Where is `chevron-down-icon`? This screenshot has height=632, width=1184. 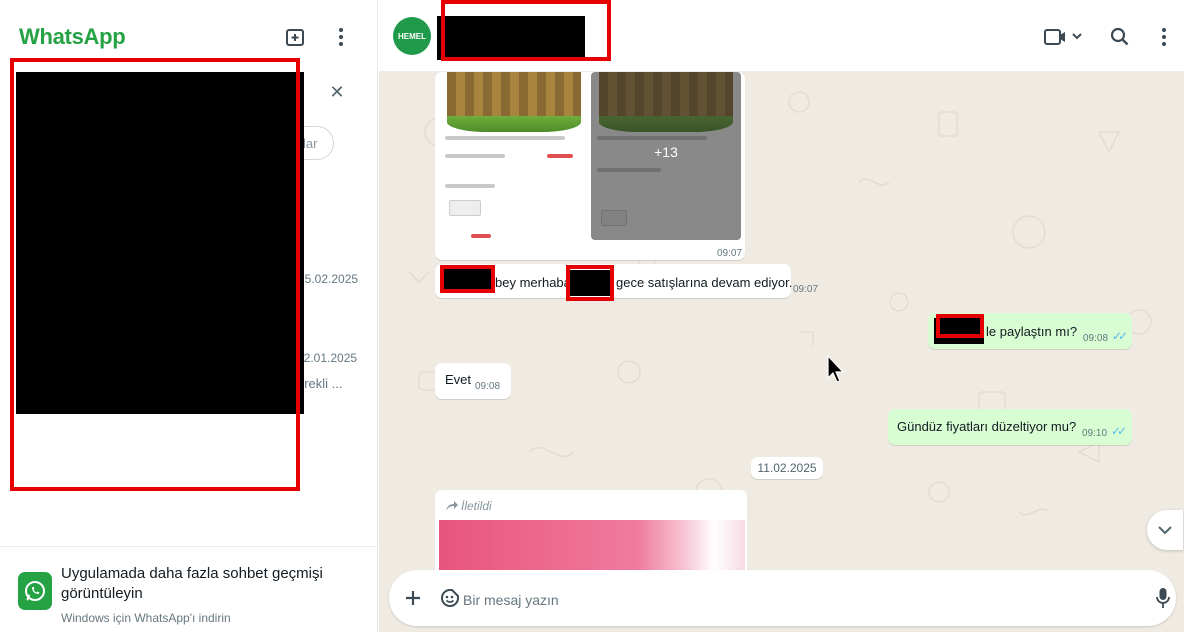
chevron-down-icon is located at coordinates (1165, 530).